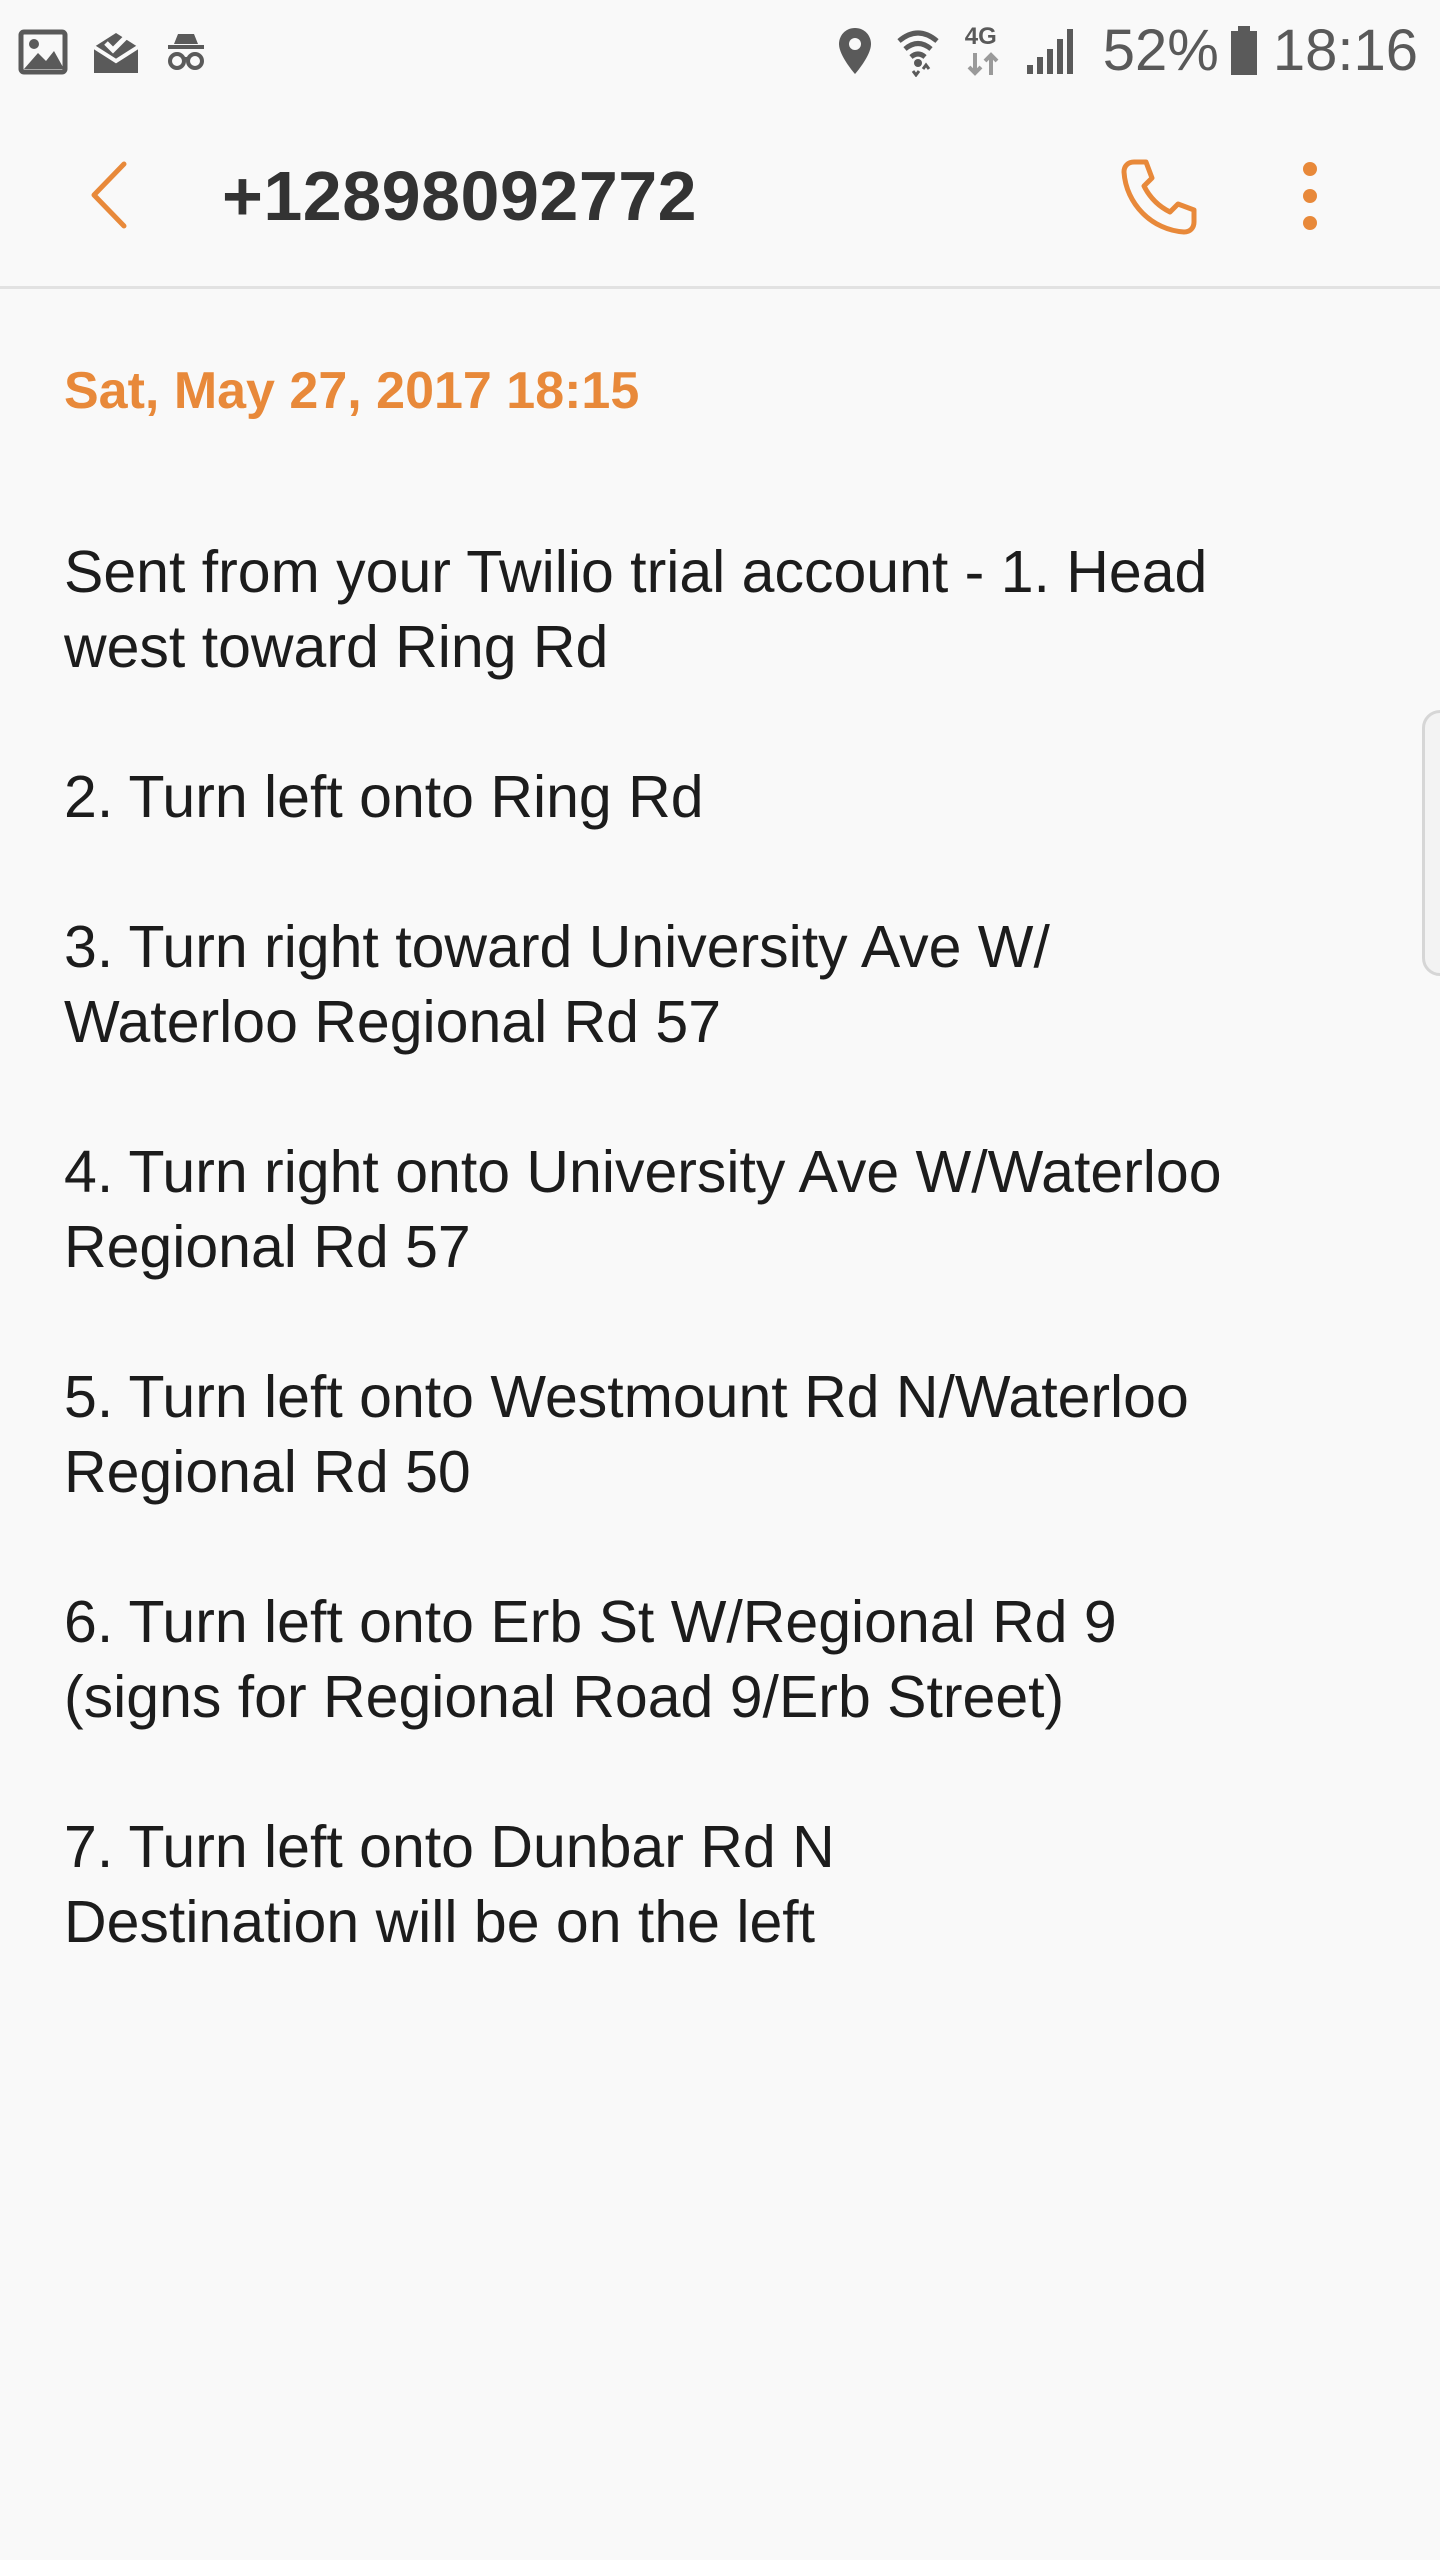 The image size is (1440, 2560). Describe the element at coordinates (1160, 50) in the screenshot. I see `battery-percent: 52%` at that location.